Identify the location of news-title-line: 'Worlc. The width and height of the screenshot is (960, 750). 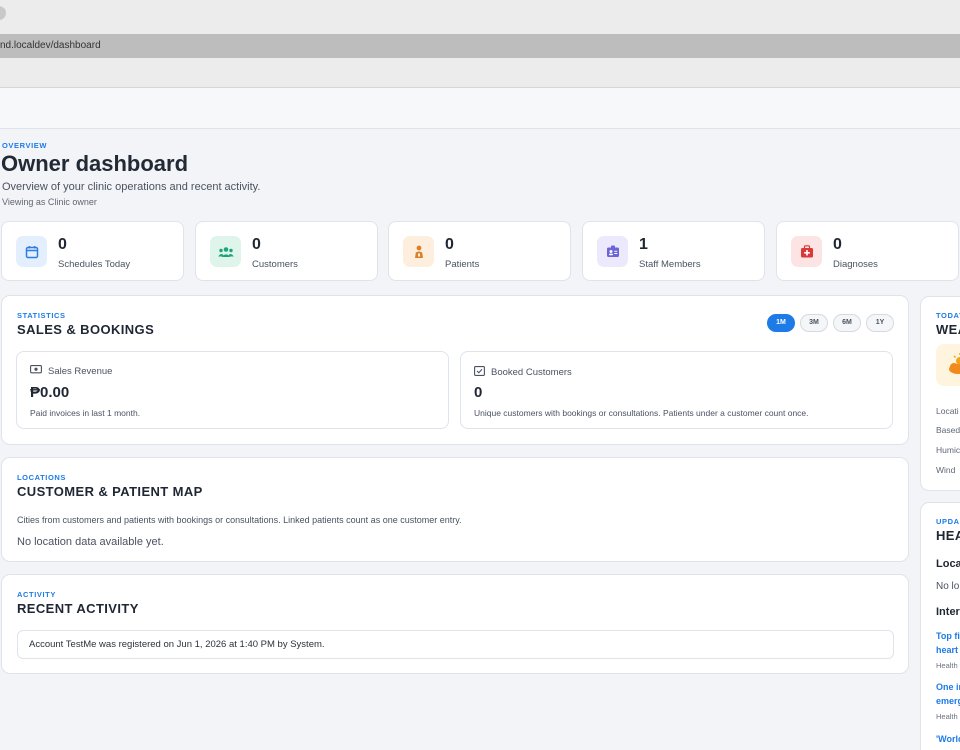
(948, 739).